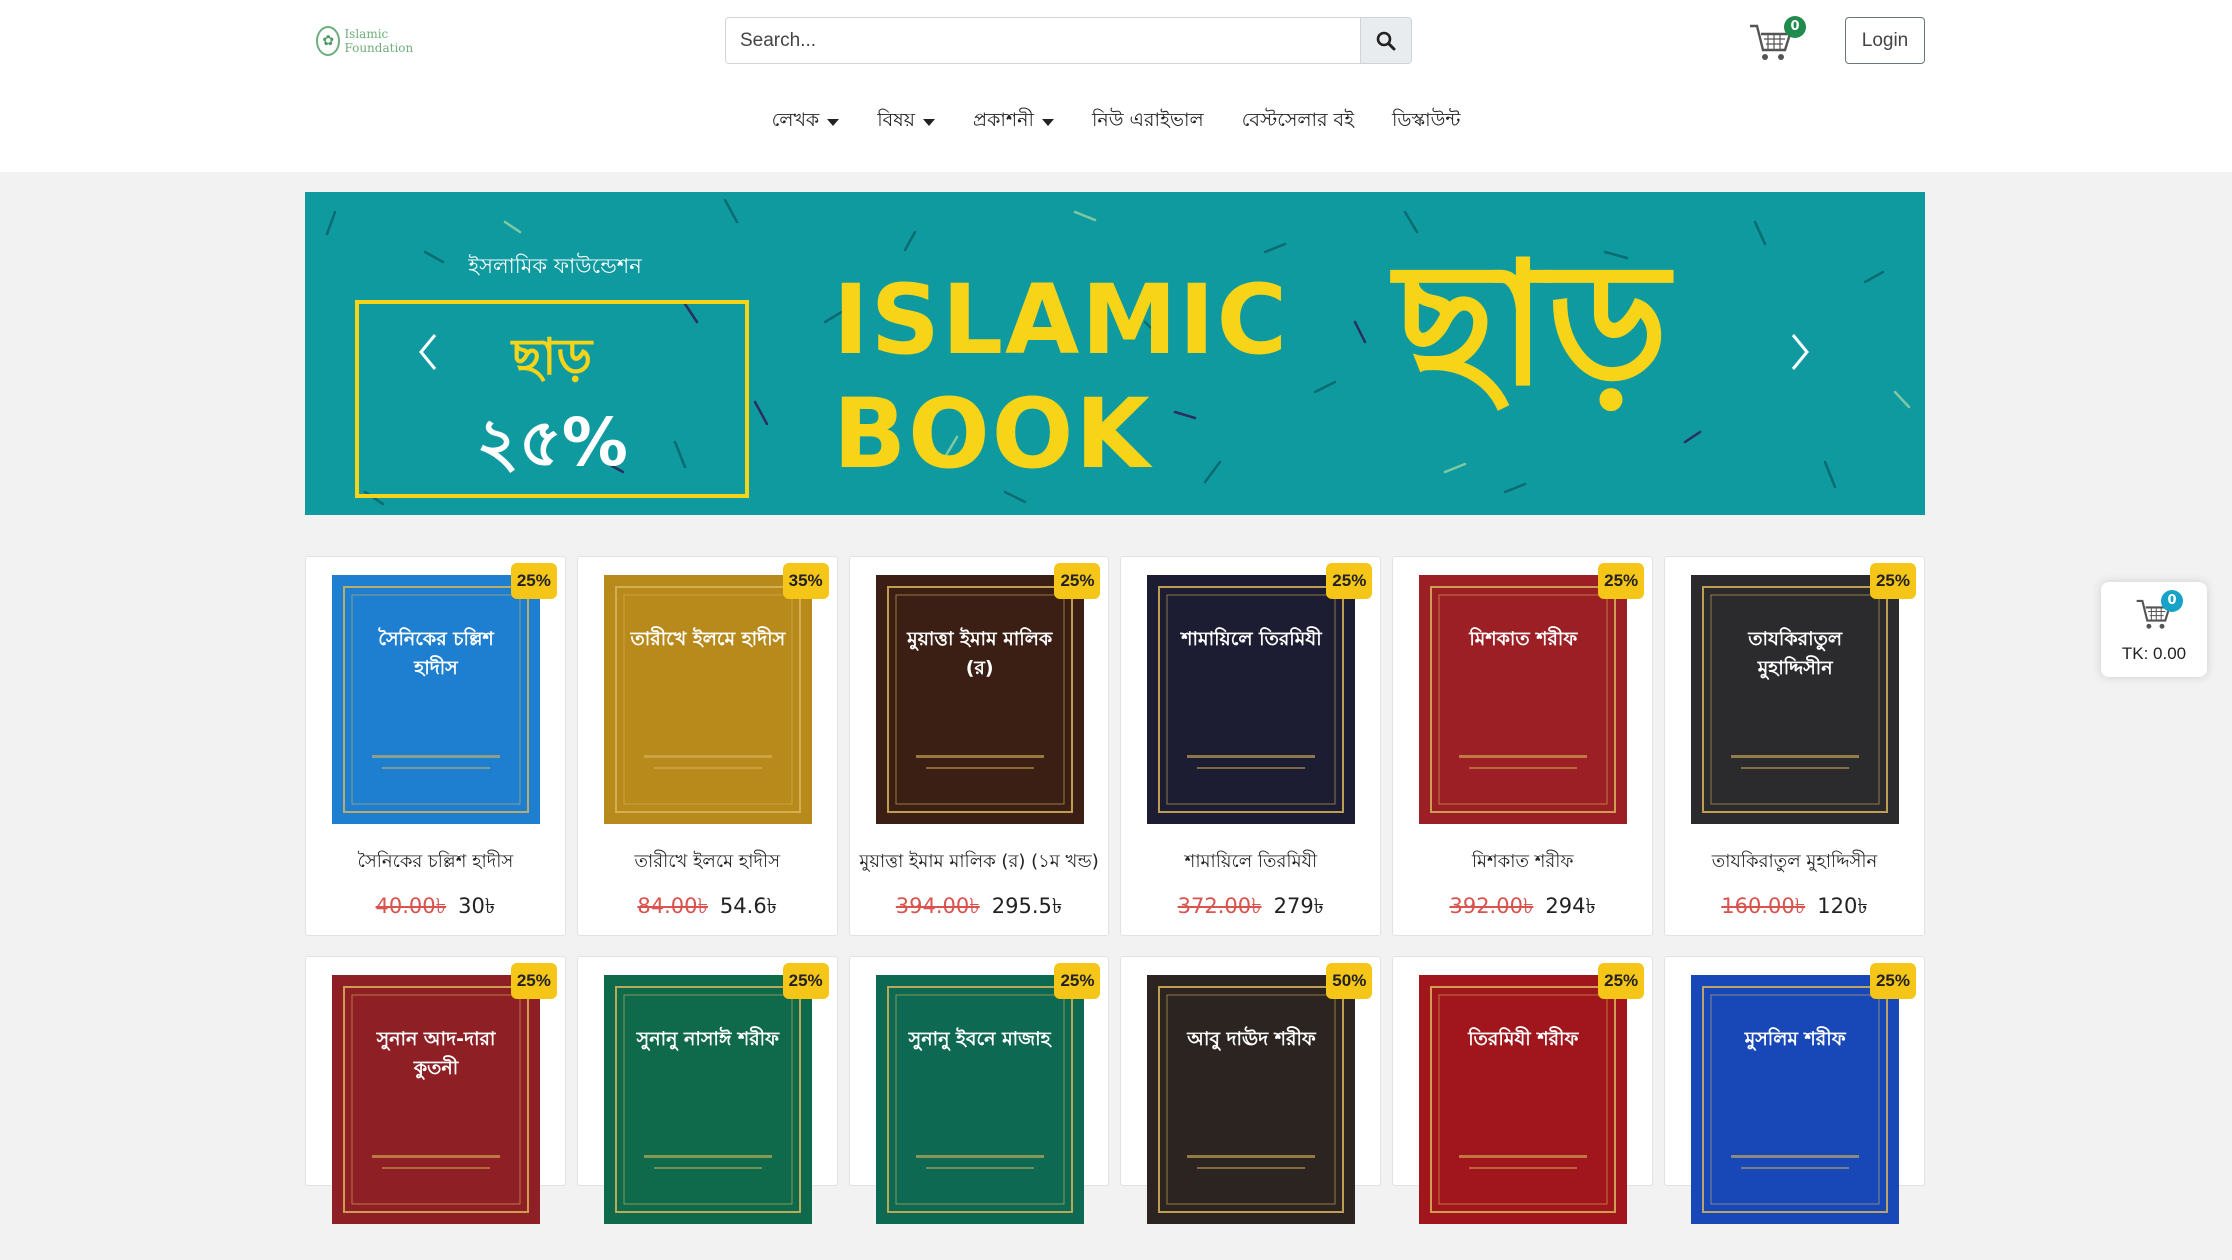  What do you see at coordinates (896, 120) in the screenshot?
I see `nav-item-label: বিষয়` at bounding box center [896, 120].